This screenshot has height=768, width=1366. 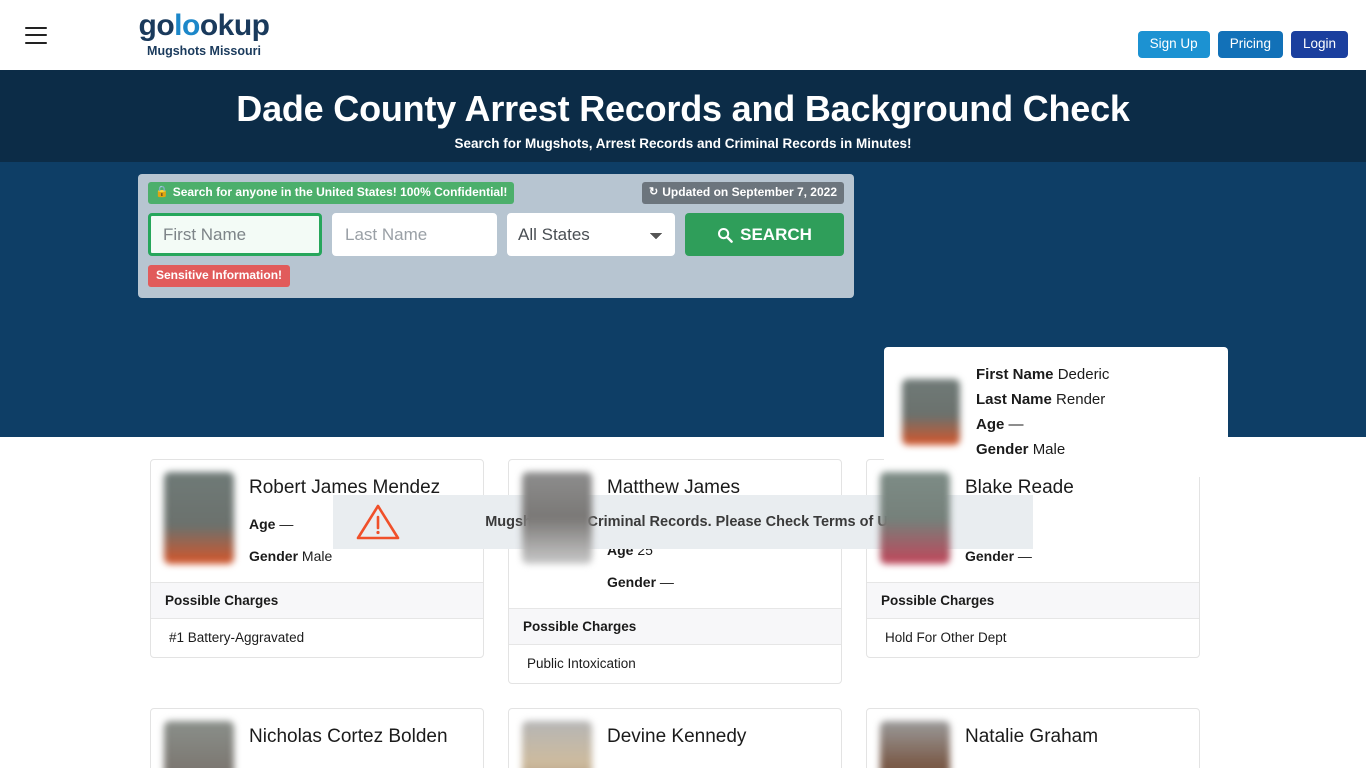 What do you see at coordinates (219, 276) in the screenshot?
I see `sensitive-information-badge: Sensitive Information!` at bounding box center [219, 276].